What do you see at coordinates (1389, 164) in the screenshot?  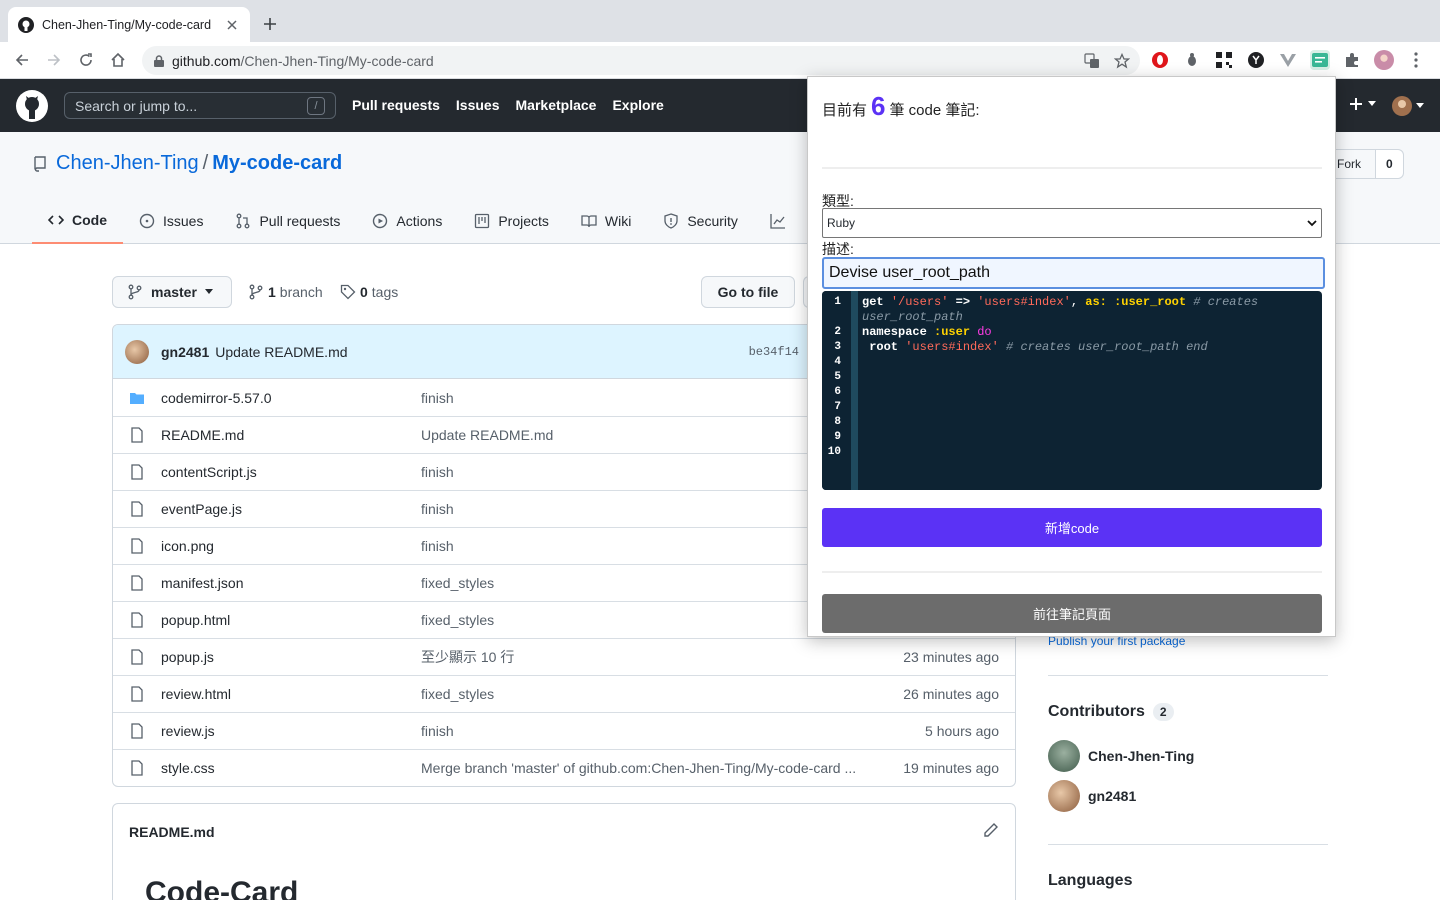 I see `fork-count: 0` at bounding box center [1389, 164].